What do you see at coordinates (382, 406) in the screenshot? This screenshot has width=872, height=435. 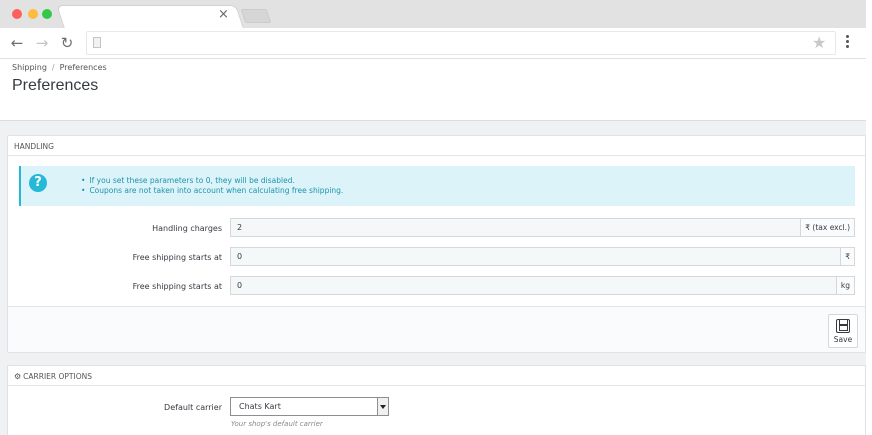 I see `chevron-down-icon` at bounding box center [382, 406].